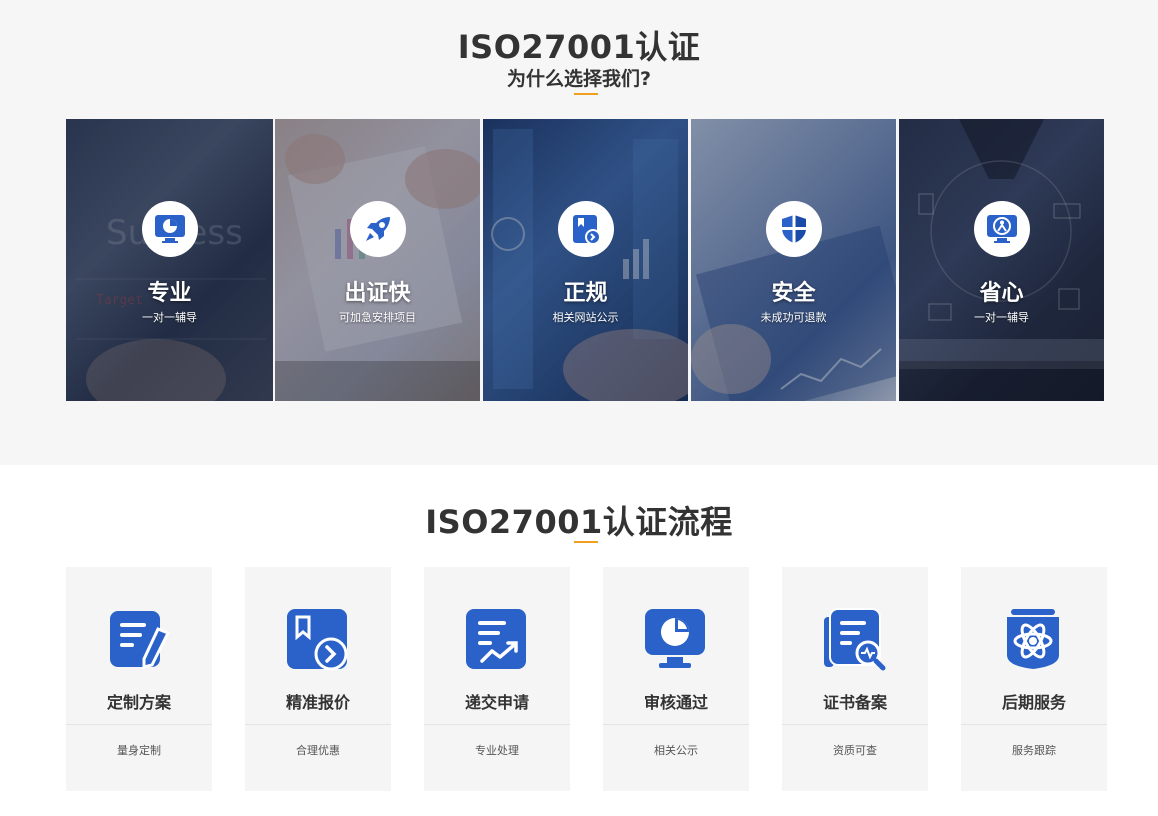 This screenshot has width=1158, height=816. Describe the element at coordinates (579, 79) in the screenshot. I see `why-section-subtitle: 为什么选择我们?` at that location.